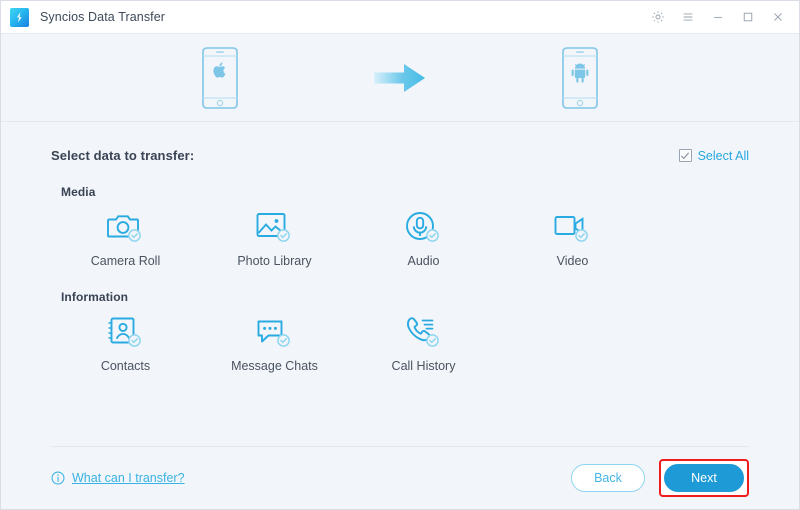  I want to click on info-icon, so click(58, 478).